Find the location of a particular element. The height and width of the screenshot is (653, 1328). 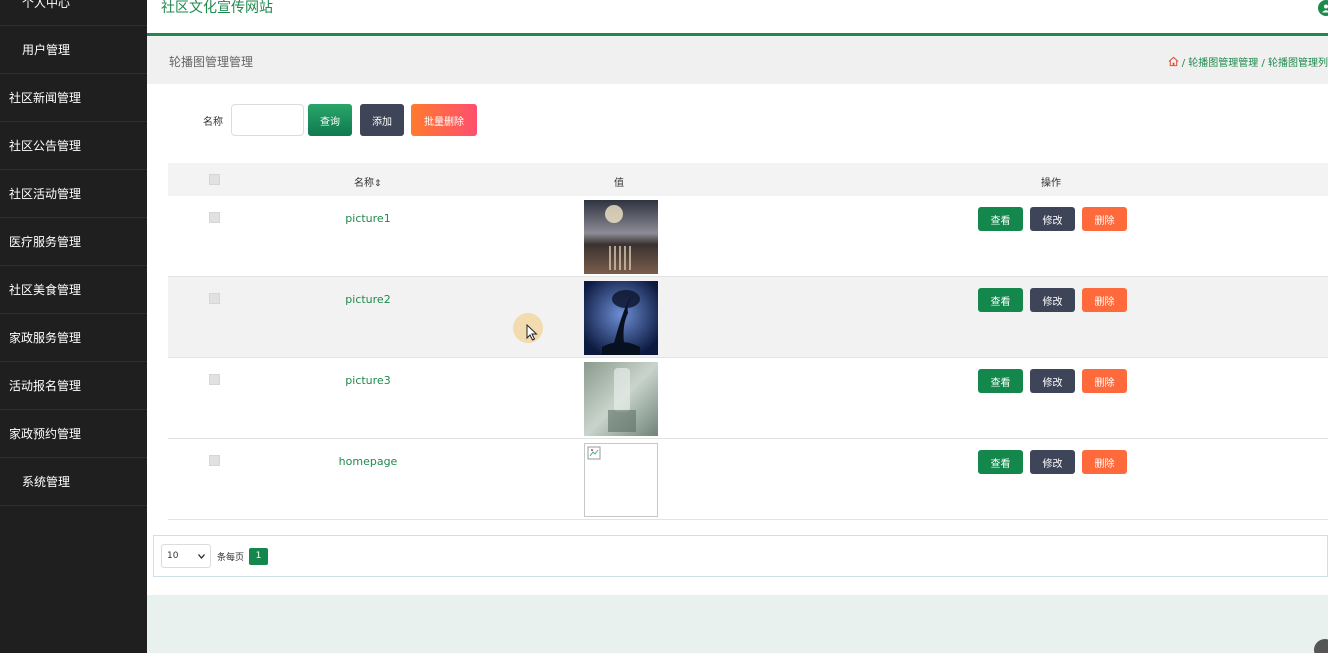

sidebar-item-label: 医疗服务管理 is located at coordinates (45, 242).